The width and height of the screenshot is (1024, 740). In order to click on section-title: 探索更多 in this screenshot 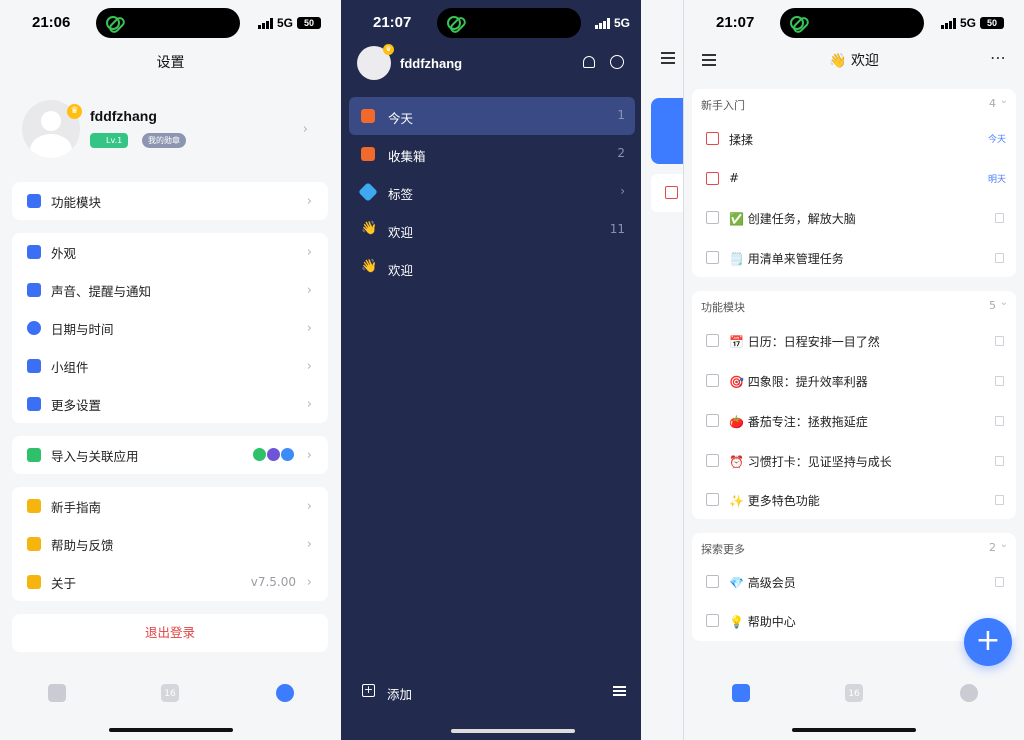, I will do `click(723, 549)`.